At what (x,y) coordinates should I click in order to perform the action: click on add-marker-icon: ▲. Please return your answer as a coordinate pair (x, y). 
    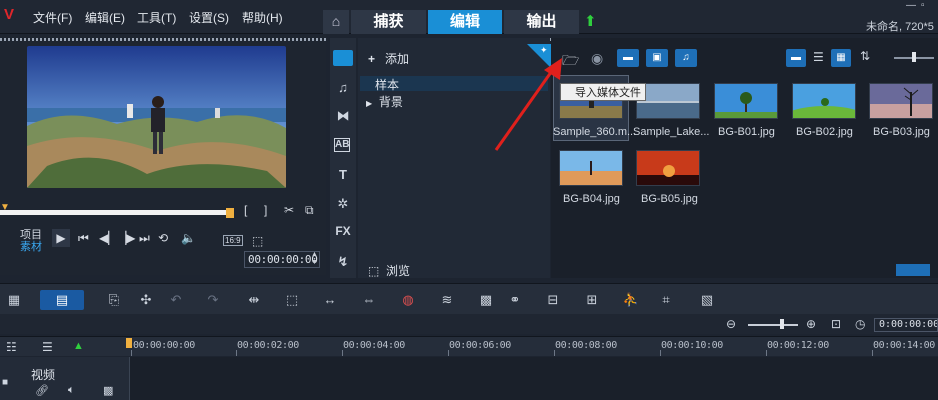
    Looking at the image, I should click on (78, 346).